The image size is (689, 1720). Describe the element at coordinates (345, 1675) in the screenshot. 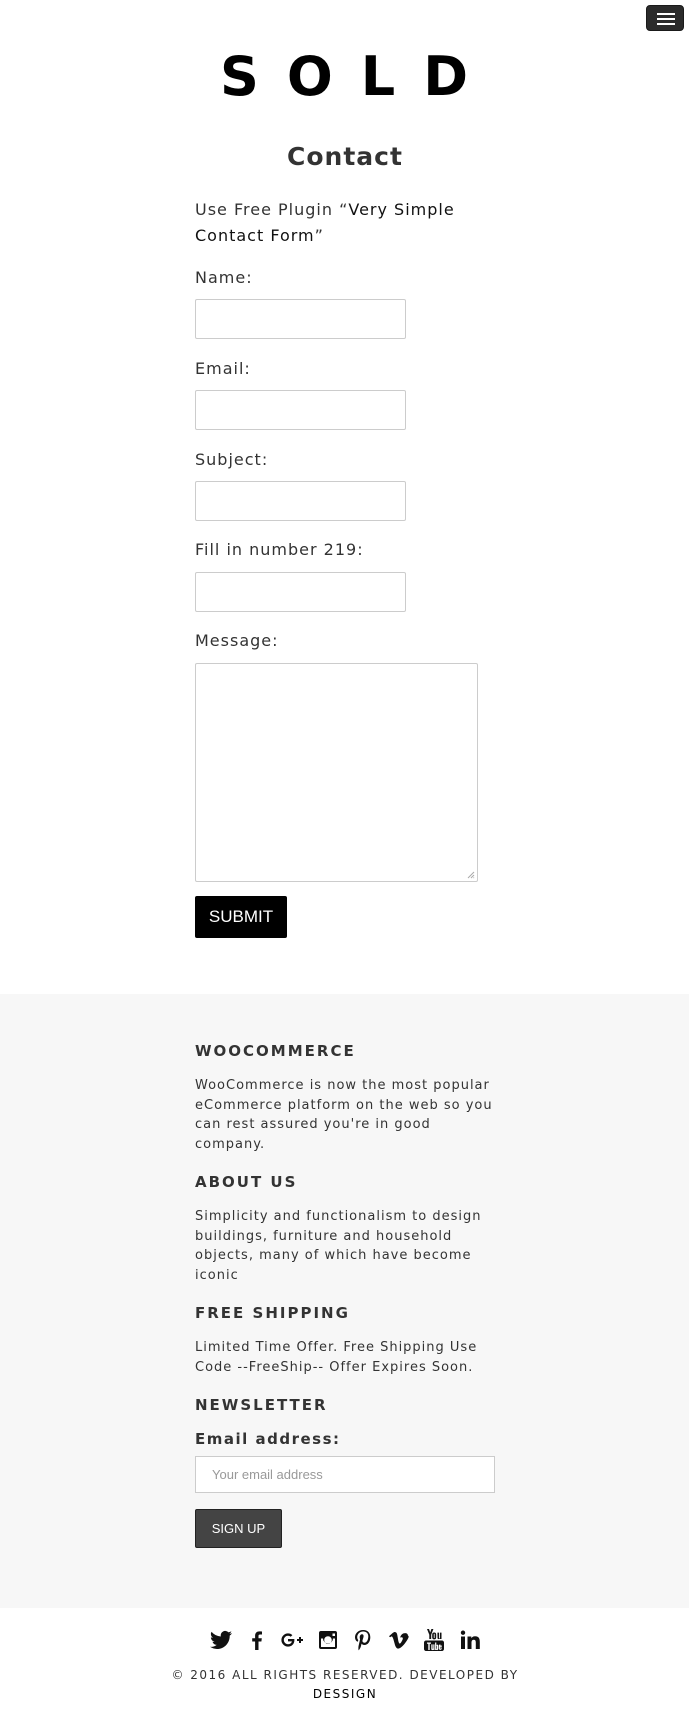

I see `copyright-prefix: © 2016 ALL RIGHTS RESERVED. DEVELOPED BY` at that location.